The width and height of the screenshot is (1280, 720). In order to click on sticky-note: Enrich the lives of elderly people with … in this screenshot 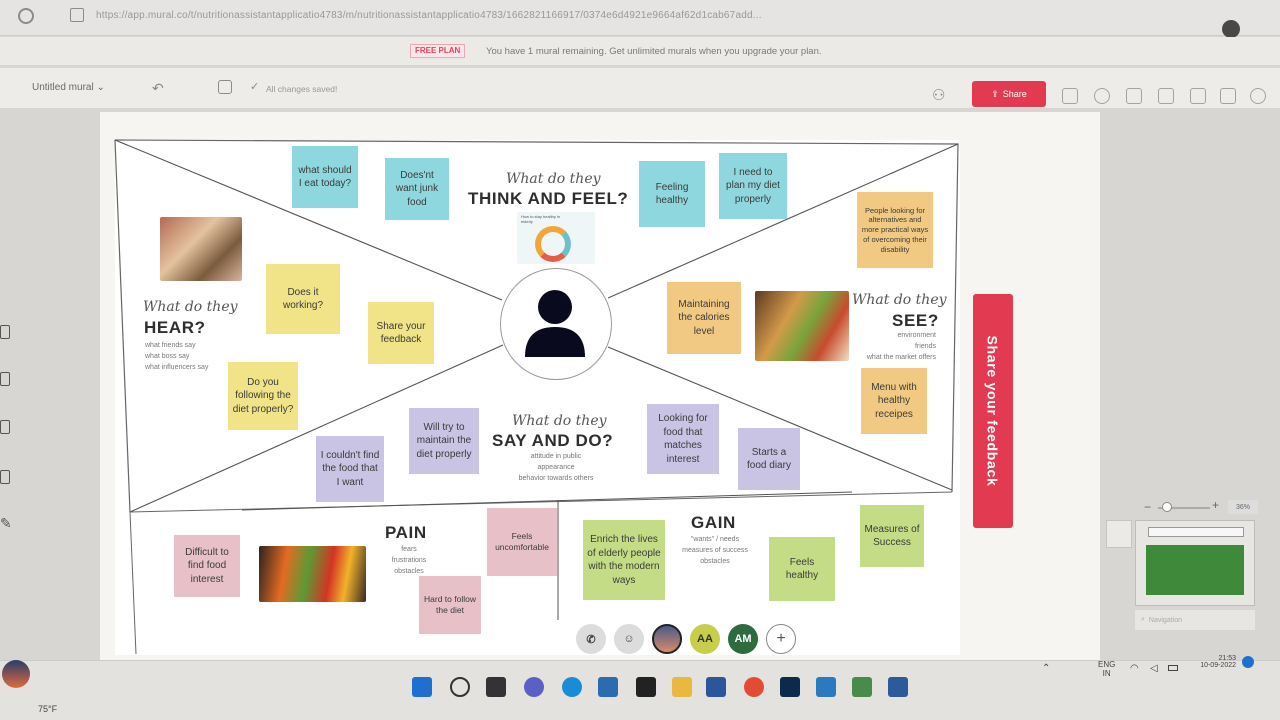, I will do `click(624, 560)`.